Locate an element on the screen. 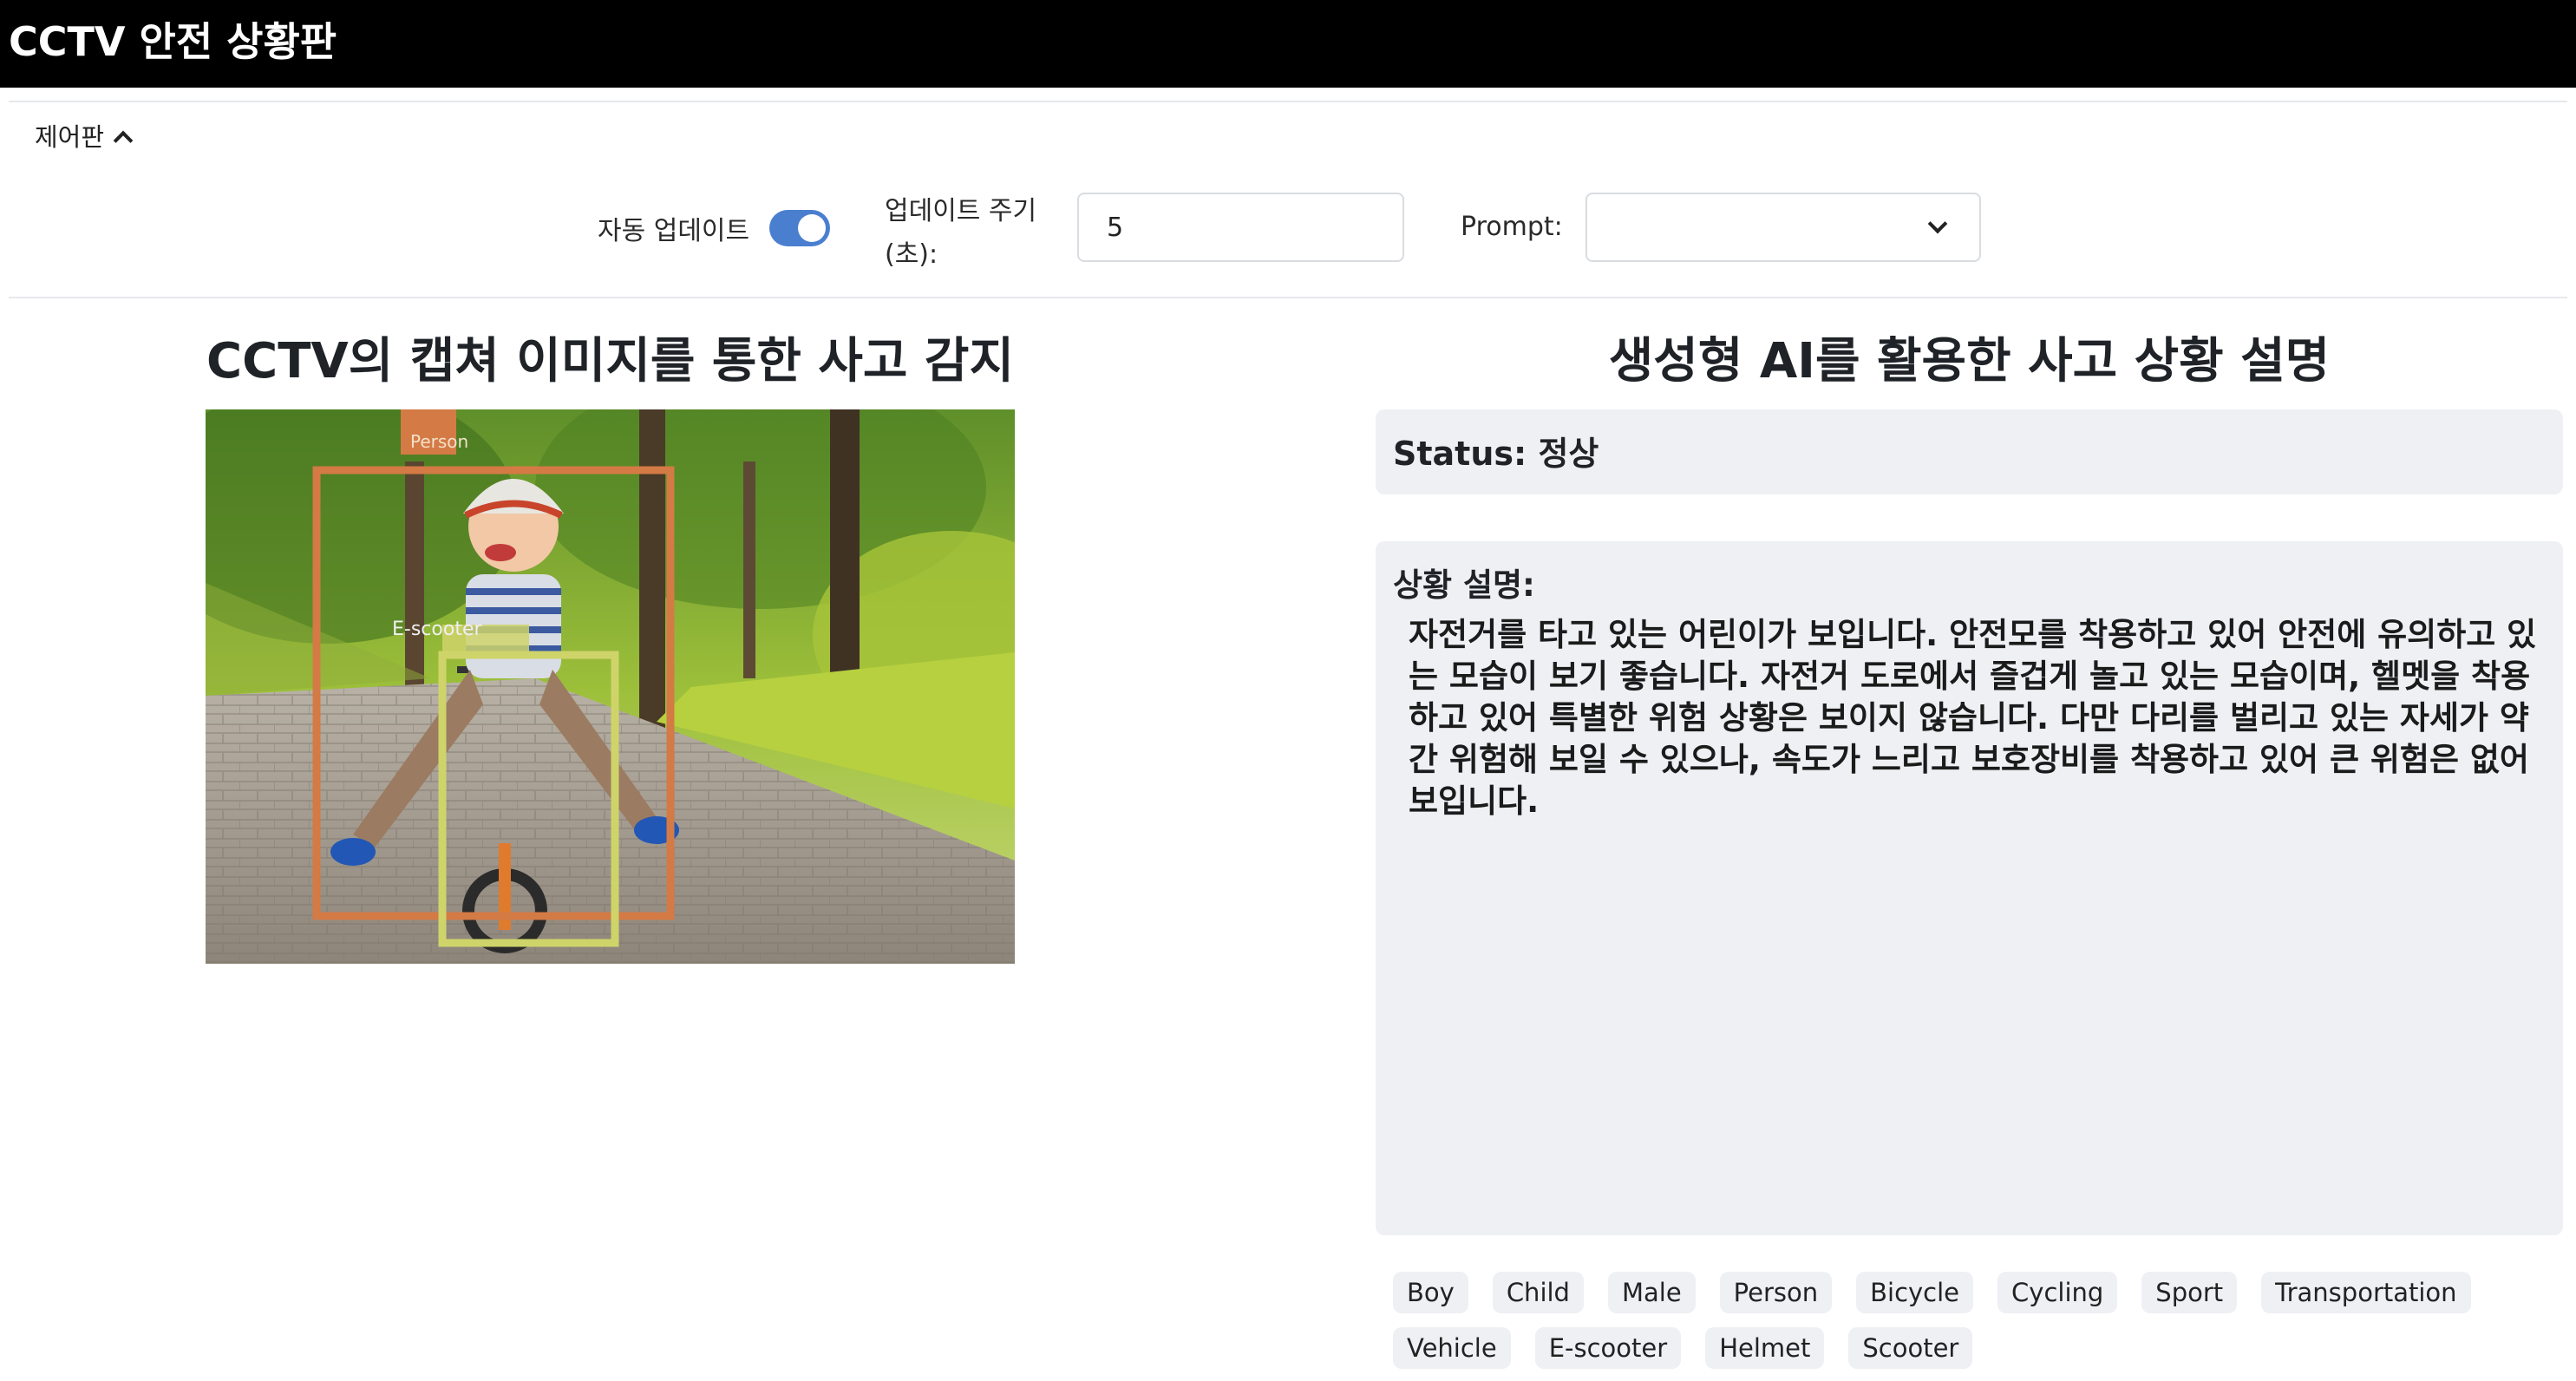  explanation-title: 생성형 AI를 활용한 사고 상황 설명 is located at coordinates (1969, 361).